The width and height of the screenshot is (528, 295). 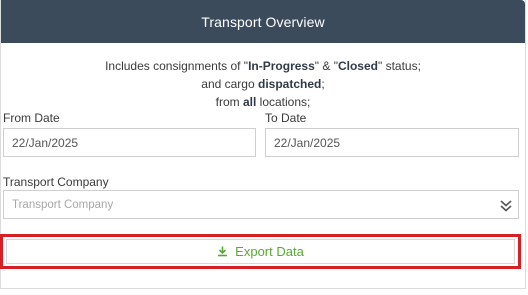 What do you see at coordinates (56, 182) in the screenshot?
I see `transport-company-label: Transport Company` at bounding box center [56, 182].